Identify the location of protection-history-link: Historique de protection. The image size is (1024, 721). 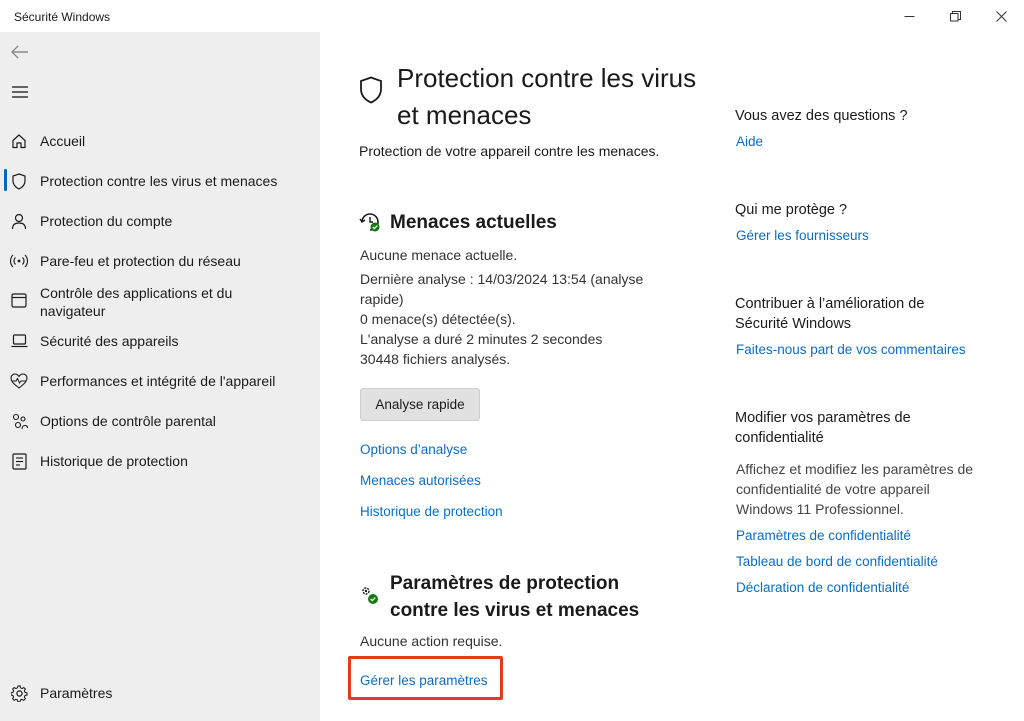
(431, 512).